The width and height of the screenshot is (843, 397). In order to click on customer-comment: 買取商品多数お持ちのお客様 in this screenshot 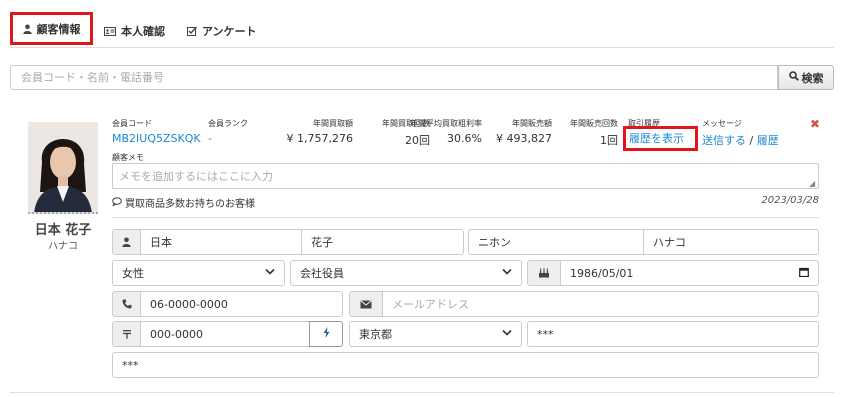, I will do `click(183, 202)`.